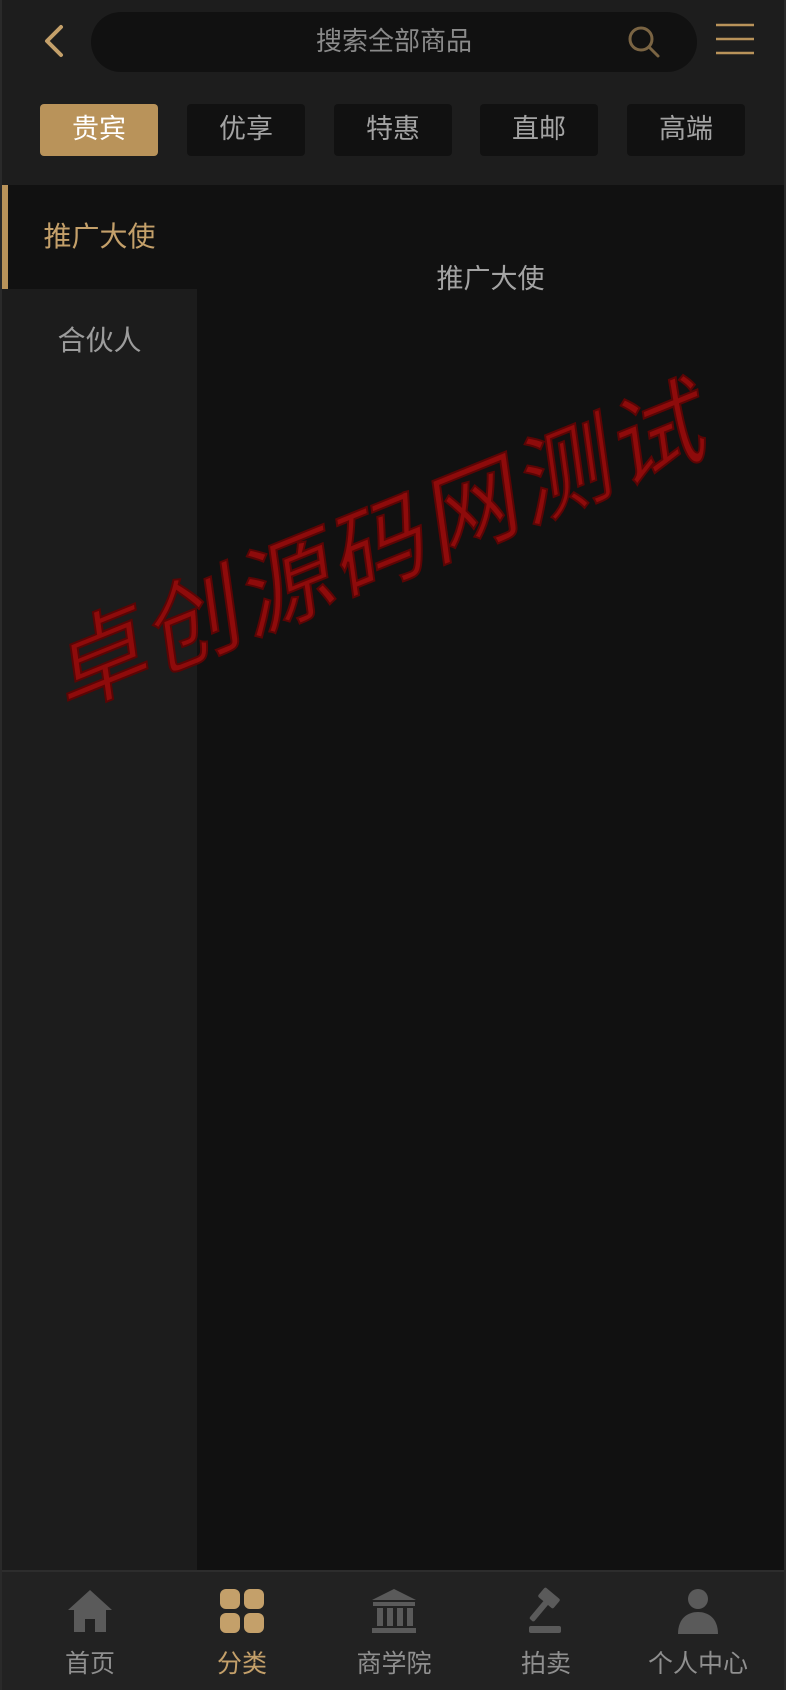  I want to click on nav-home: 首页, so click(90, 1631).